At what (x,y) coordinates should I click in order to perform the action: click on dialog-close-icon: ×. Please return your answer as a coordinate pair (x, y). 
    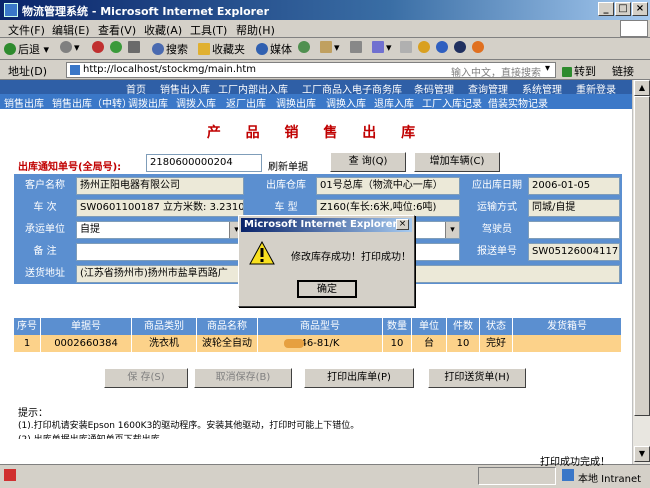
    Looking at the image, I should click on (402, 224).